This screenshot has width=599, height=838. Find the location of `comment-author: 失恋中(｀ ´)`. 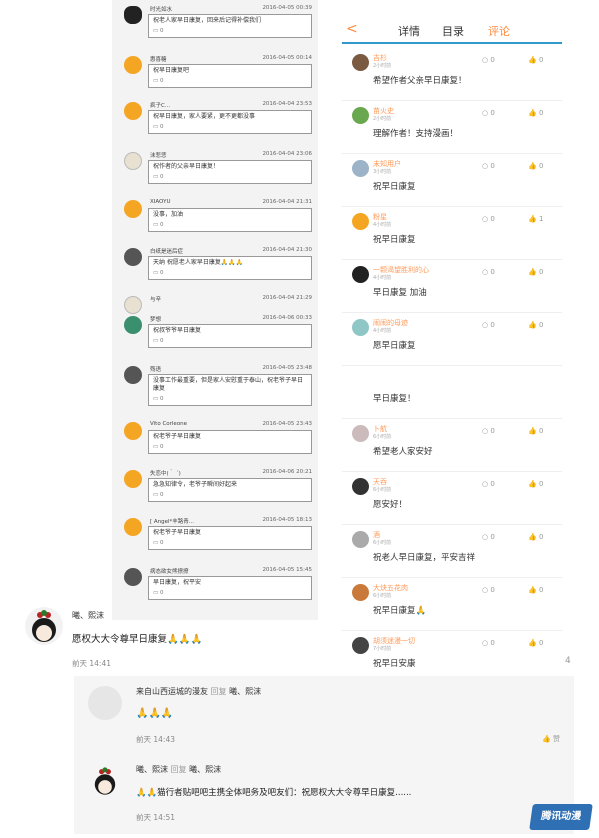

comment-author: 失恋中(｀ ´) is located at coordinates (165, 473).